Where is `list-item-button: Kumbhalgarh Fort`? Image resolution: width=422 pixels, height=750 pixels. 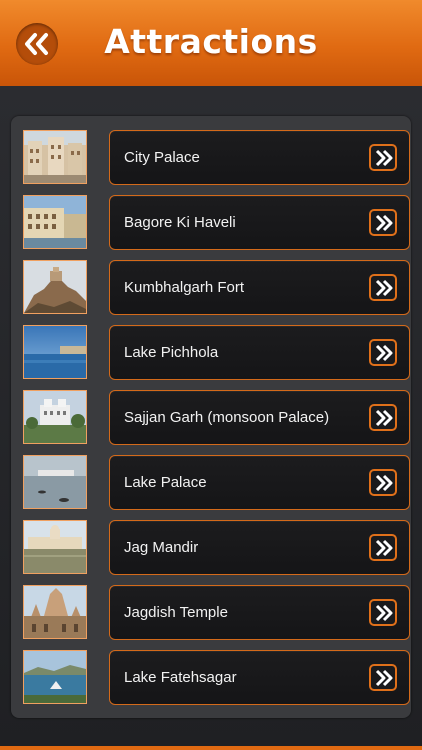
list-item-button: Kumbhalgarh Fort is located at coordinates (259, 287).